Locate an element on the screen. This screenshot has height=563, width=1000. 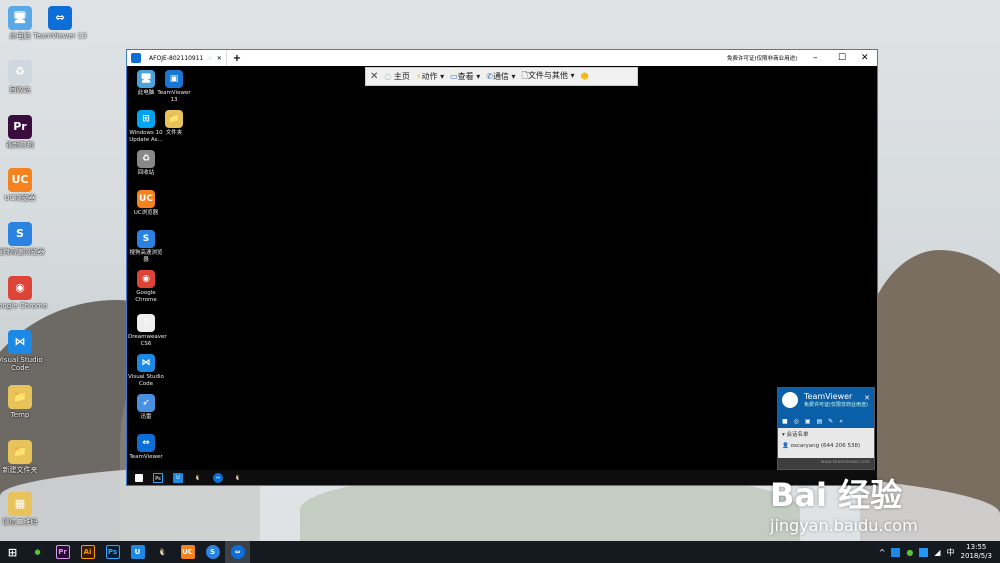
remote-photoshop-icon: Ps is located at coordinates (158, 477).